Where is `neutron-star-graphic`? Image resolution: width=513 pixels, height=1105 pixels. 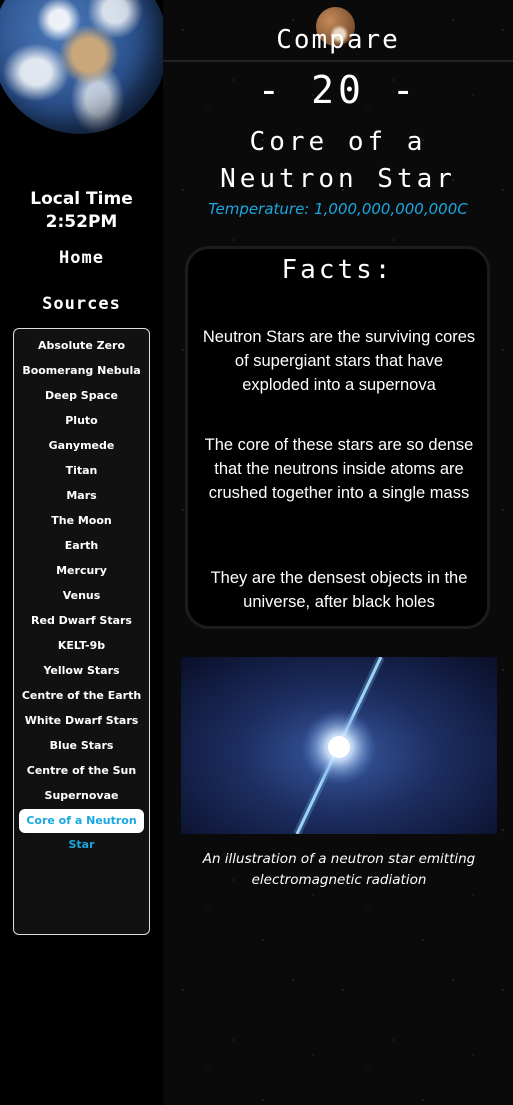
neutron-star-graphic is located at coordinates (339, 745).